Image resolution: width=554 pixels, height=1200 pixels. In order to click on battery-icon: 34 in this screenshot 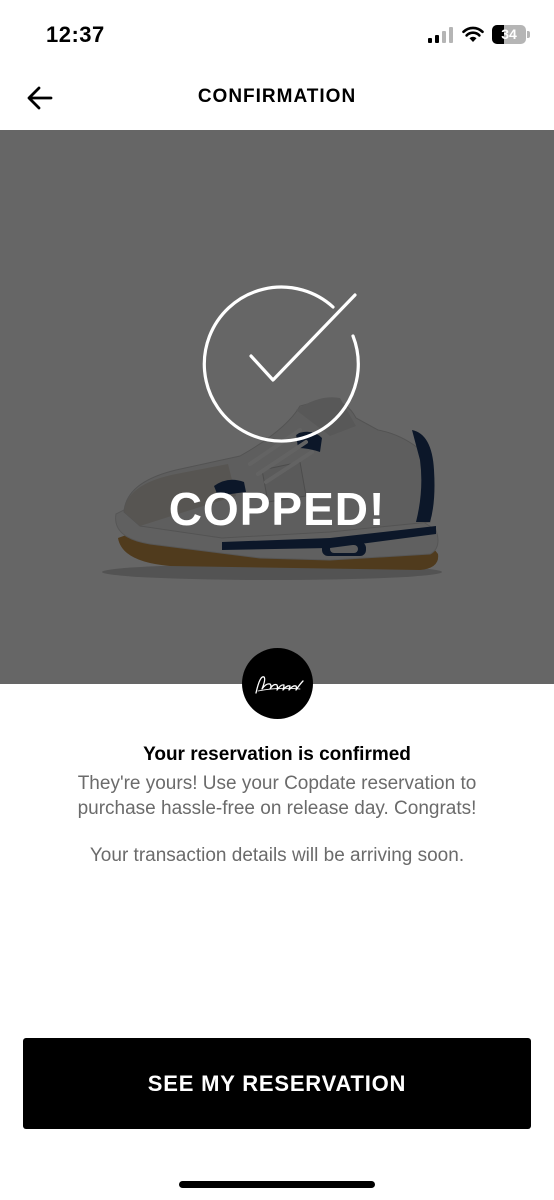, I will do `click(509, 34)`.